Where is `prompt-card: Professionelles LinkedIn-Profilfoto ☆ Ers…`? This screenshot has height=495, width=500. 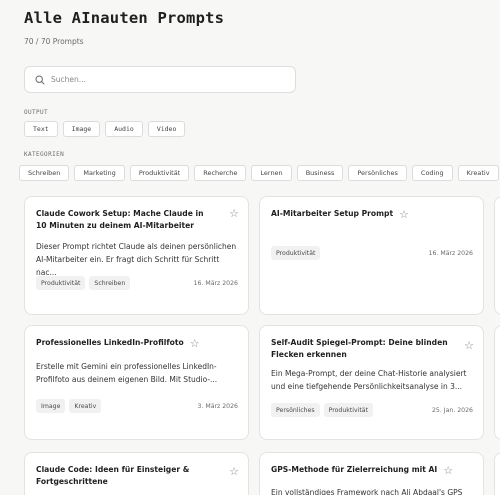 prompt-card: Professionelles LinkedIn-Profilfoto ☆ Ers… is located at coordinates (136, 382).